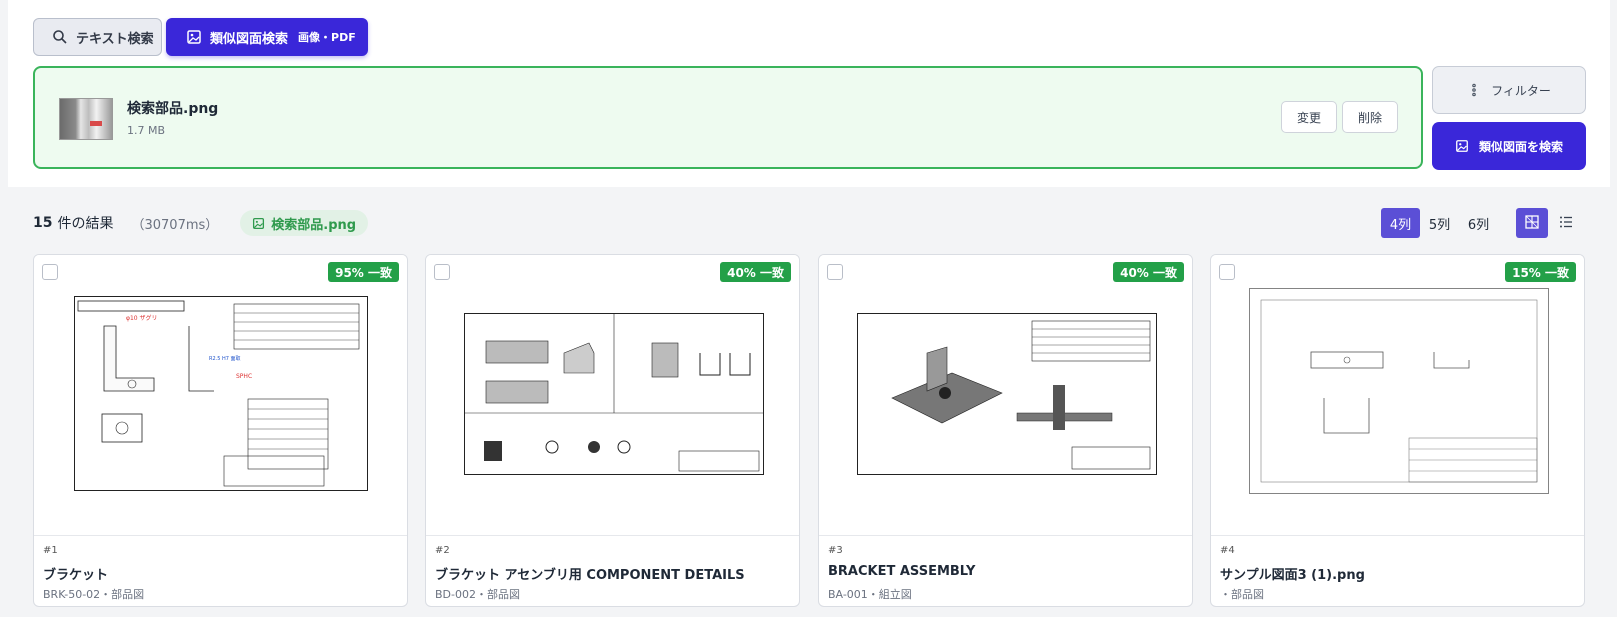 The width and height of the screenshot is (1617, 617). What do you see at coordinates (86, 119) in the screenshot?
I see `uploaded-file-thumbnail` at bounding box center [86, 119].